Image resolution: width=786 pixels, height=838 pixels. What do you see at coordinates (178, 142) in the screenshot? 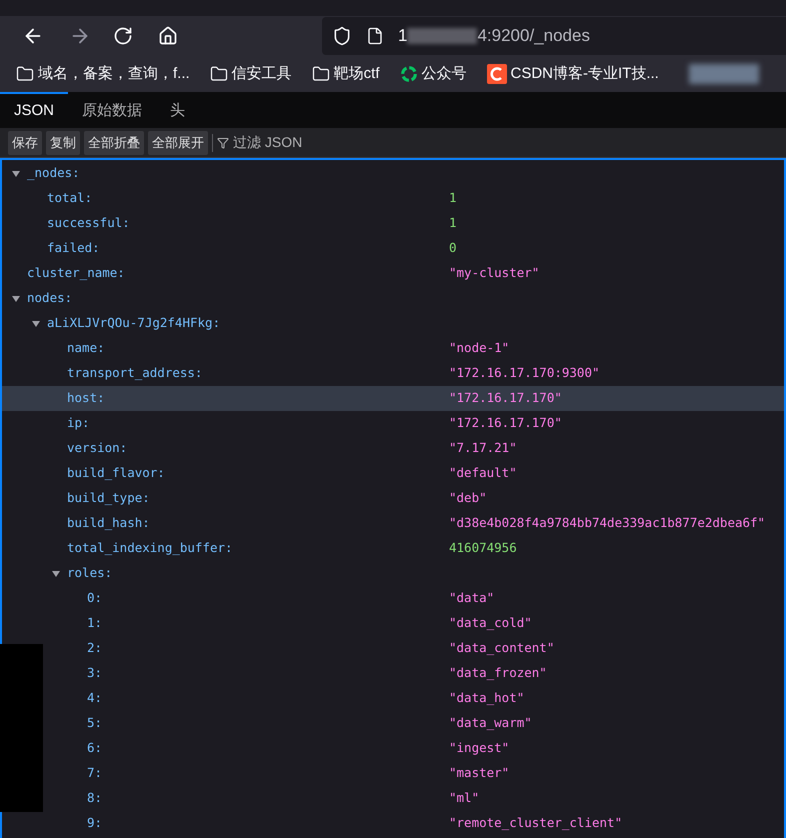
I see `toolbar-button: 全部展开` at bounding box center [178, 142].